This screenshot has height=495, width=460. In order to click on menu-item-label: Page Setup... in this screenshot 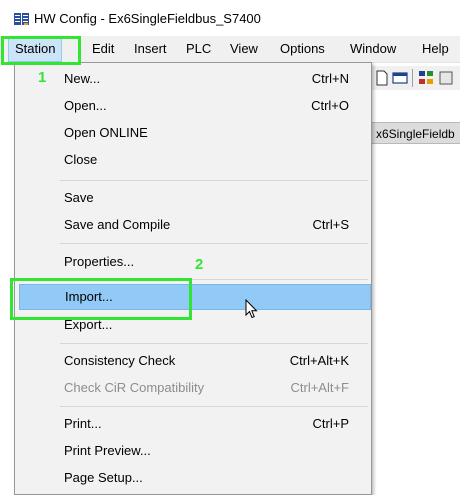, I will do `click(103, 477)`.